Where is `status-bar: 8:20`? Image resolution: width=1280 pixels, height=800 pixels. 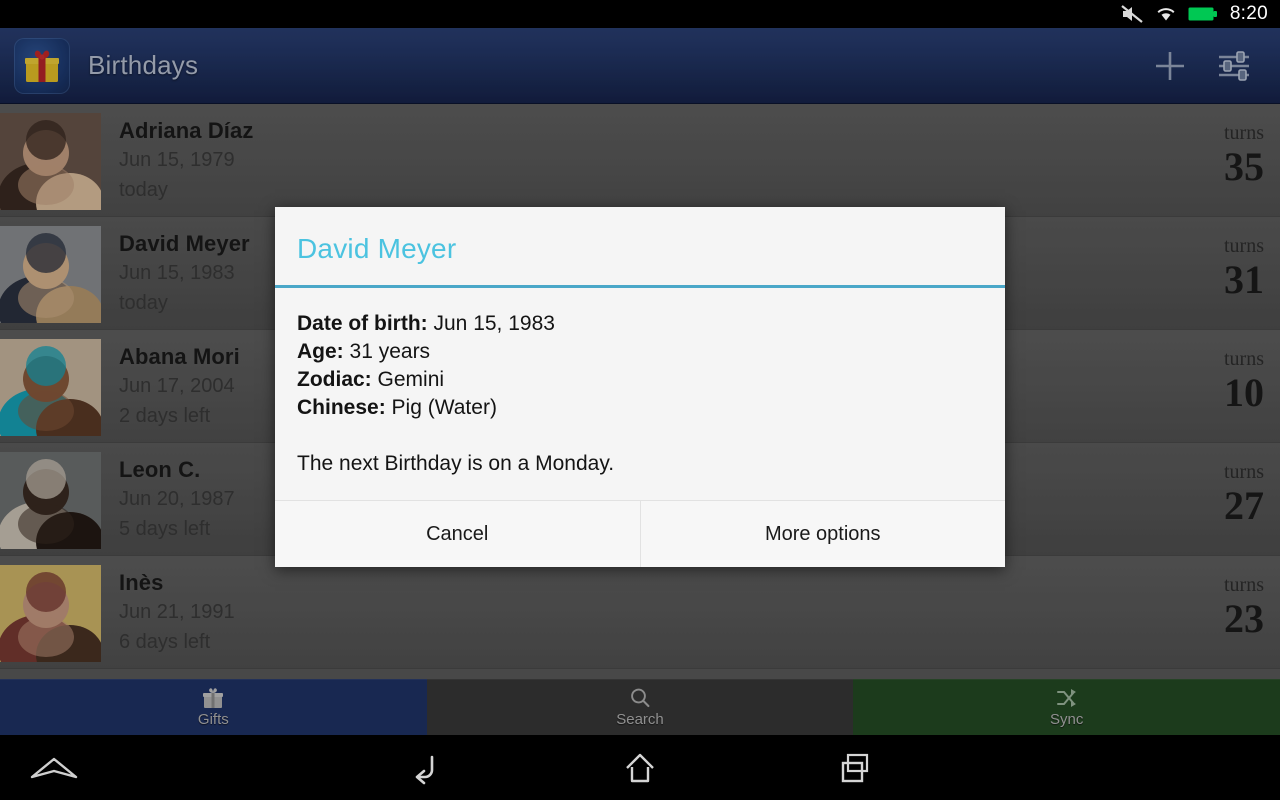 status-bar: 8:20 is located at coordinates (640, 14).